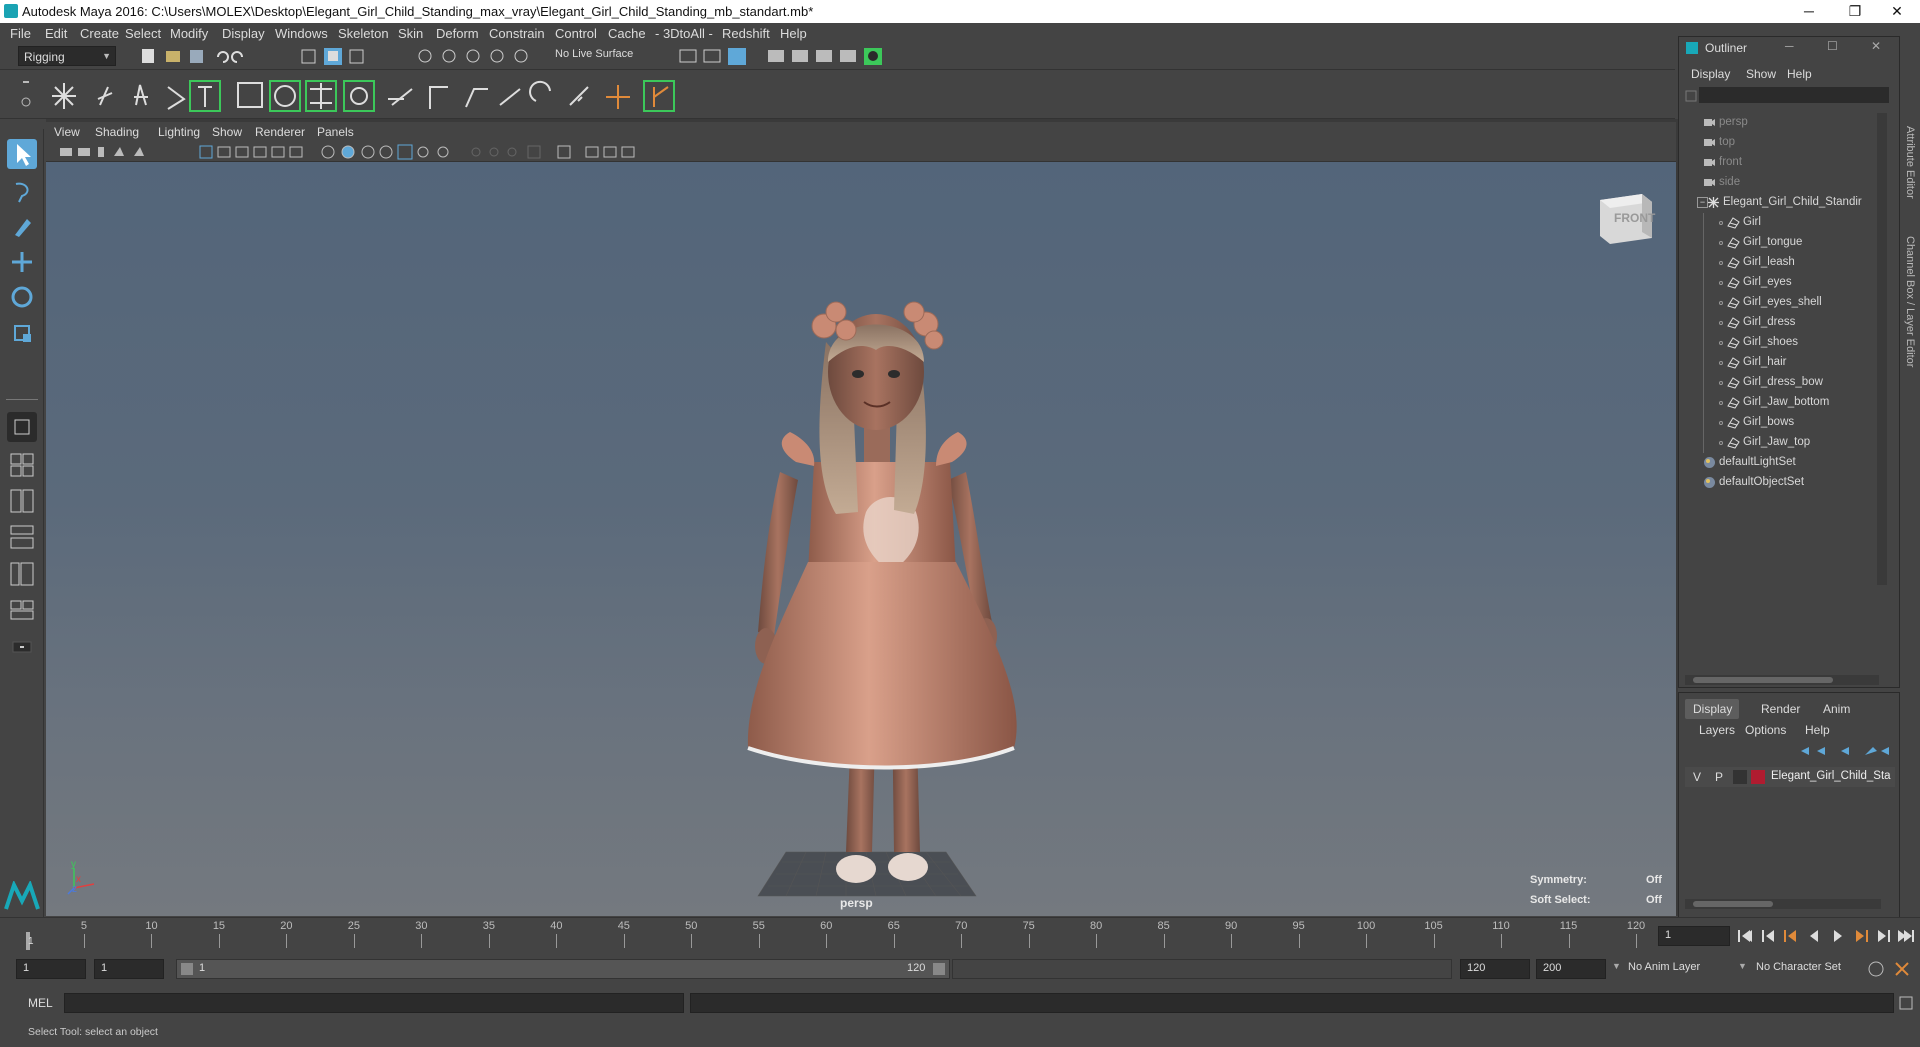 This screenshot has width=1920, height=1047. I want to click on move-tool, so click(22, 262).